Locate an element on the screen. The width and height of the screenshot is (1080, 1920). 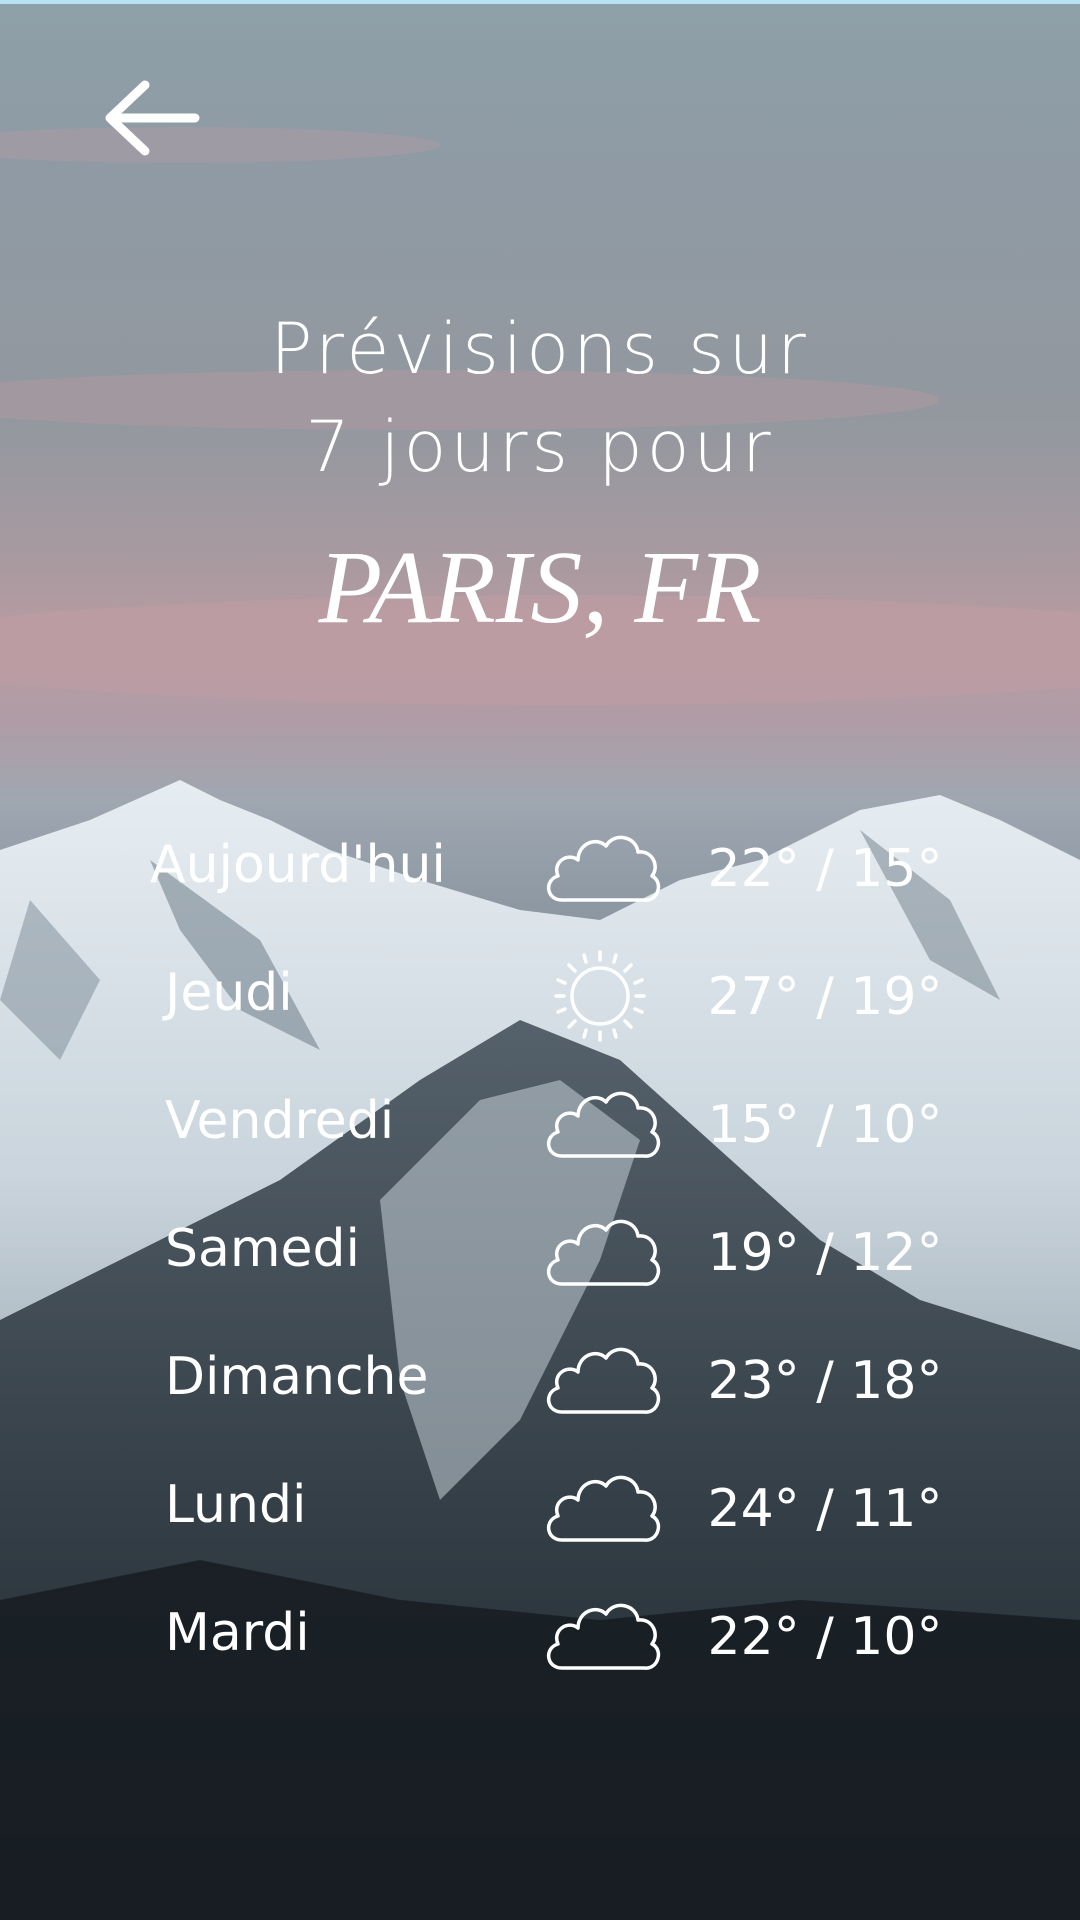
temperature-range: 22° / 15° is located at coordinates (825, 869).